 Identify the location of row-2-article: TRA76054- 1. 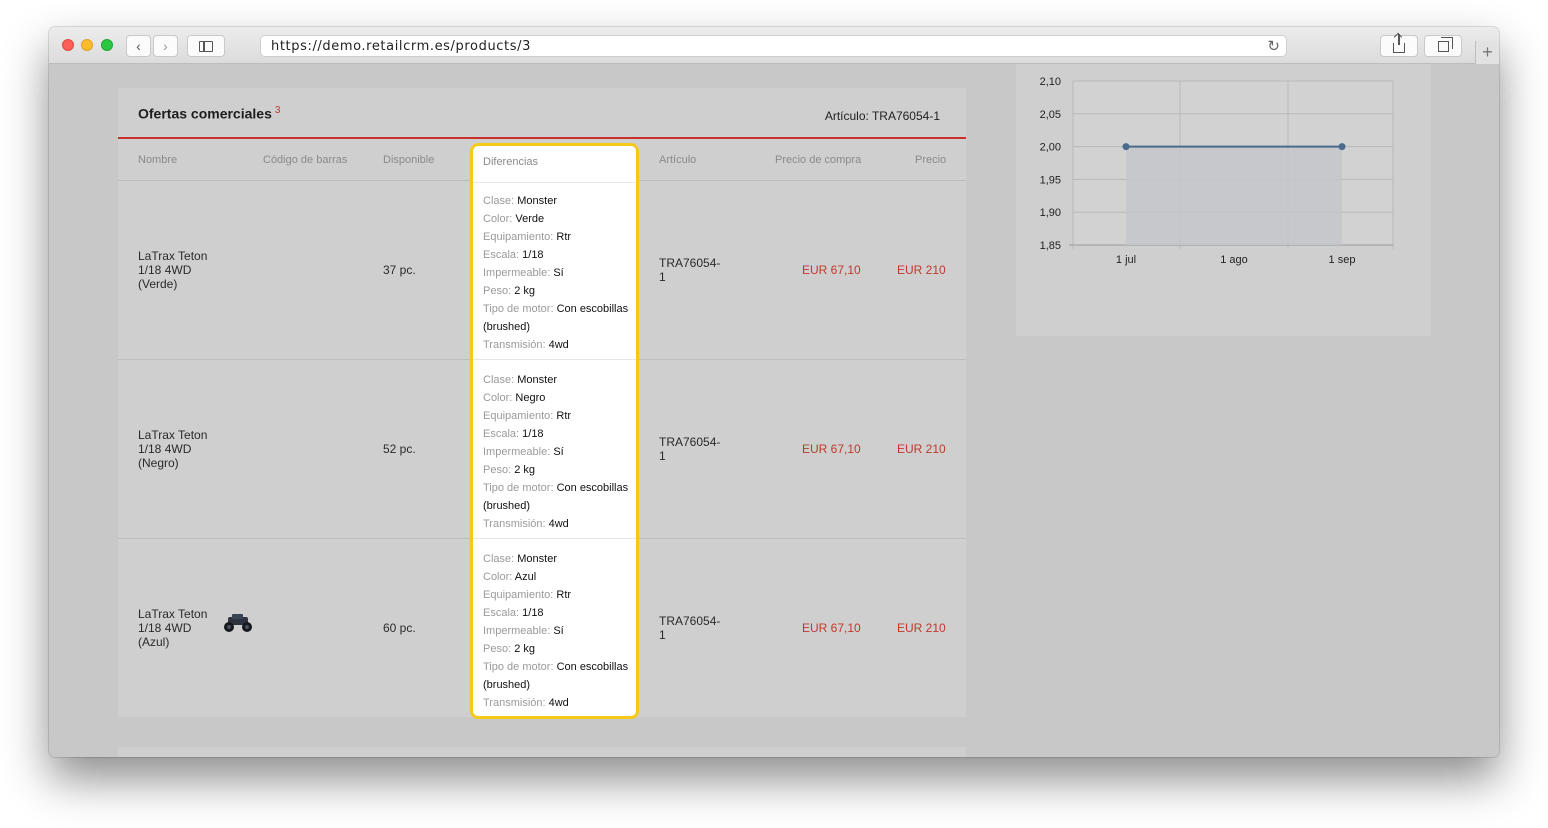
(689, 449).